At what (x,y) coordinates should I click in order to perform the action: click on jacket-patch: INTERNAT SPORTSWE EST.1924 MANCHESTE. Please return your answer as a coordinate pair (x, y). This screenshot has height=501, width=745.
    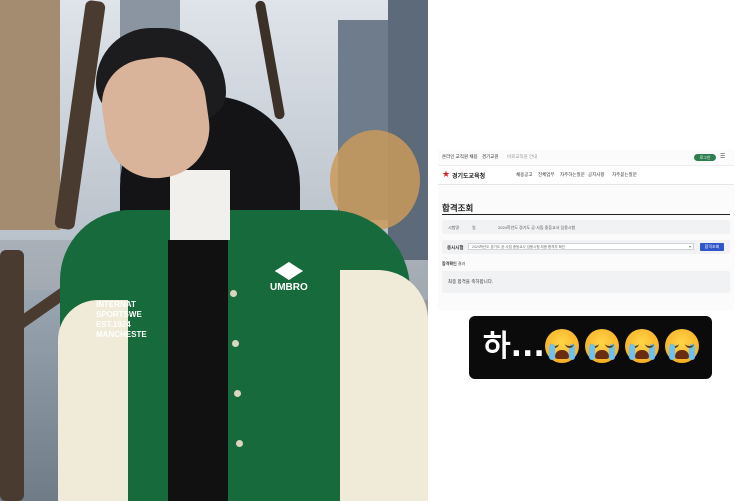
    Looking at the image, I should click on (121, 320).